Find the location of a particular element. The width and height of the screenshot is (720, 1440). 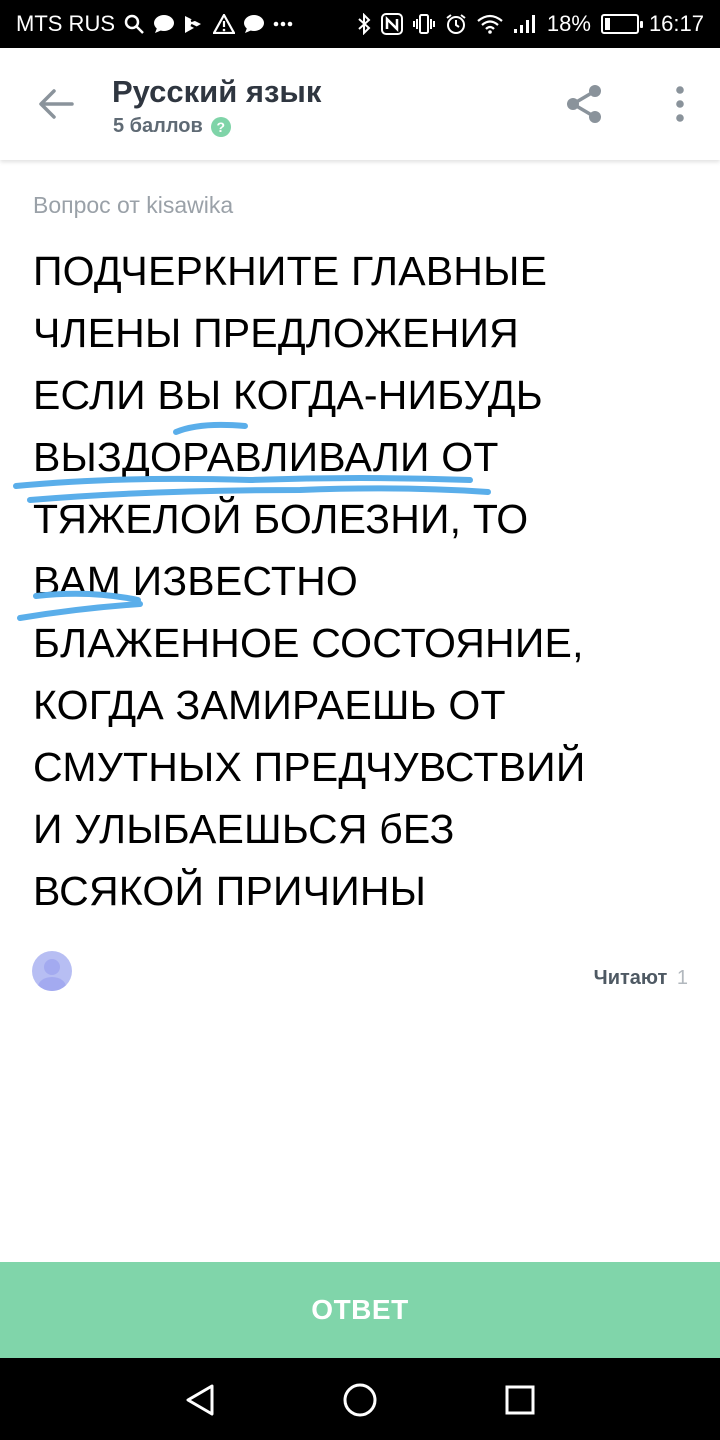

wifi-icon is located at coordinates (490, 24).